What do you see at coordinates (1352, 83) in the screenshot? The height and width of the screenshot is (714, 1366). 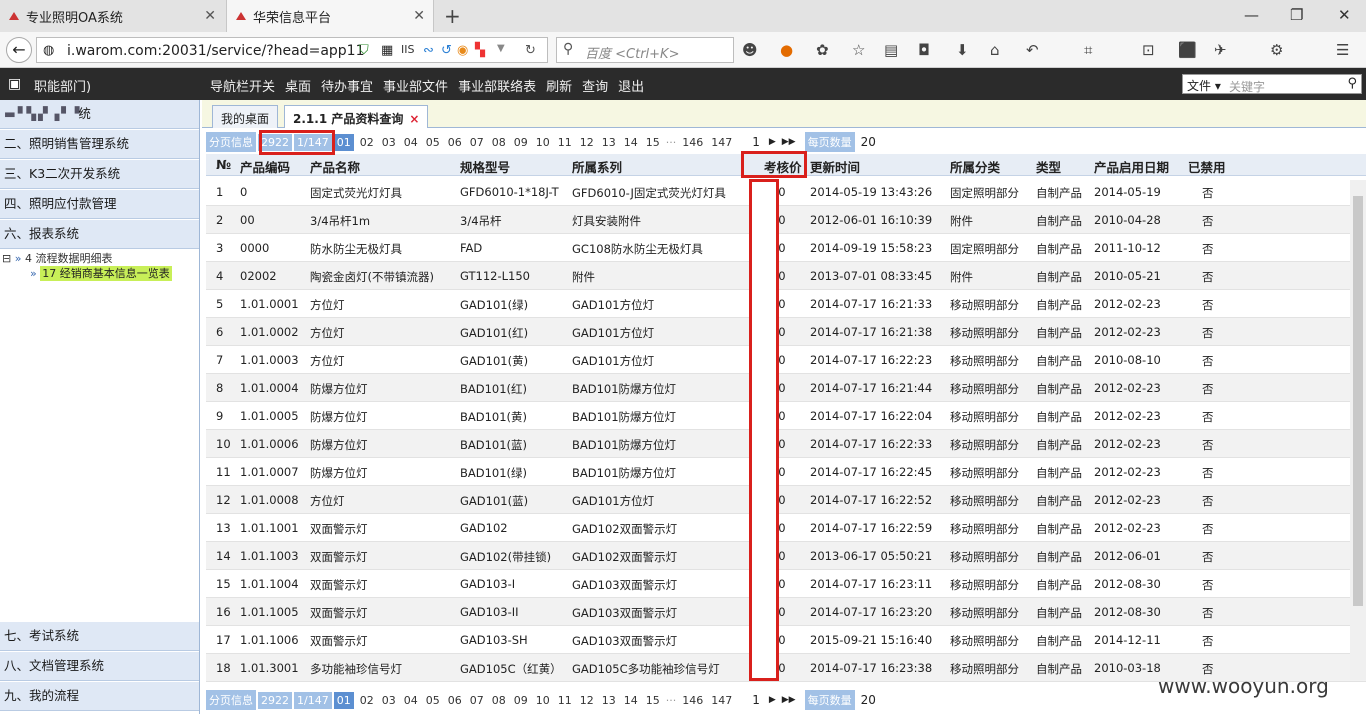 I see `search-icon: ⚲` at bounding box center [1352, 83].